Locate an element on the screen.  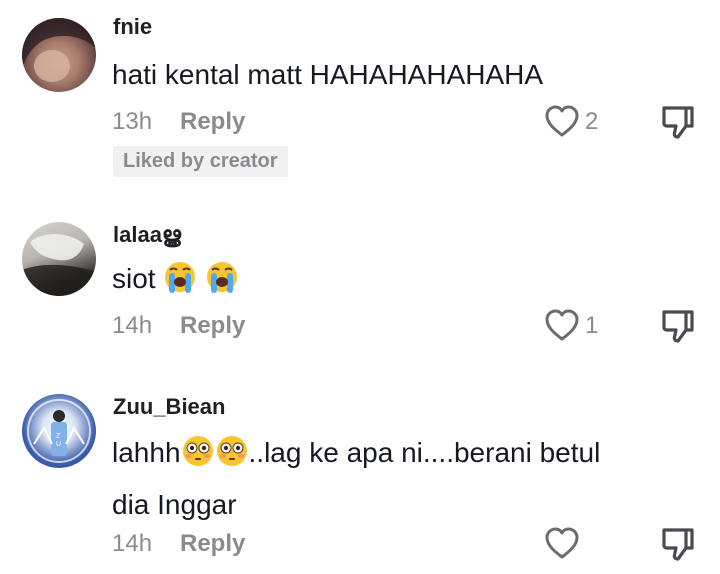
comment-text: siot is located at coordinates (397, 279).